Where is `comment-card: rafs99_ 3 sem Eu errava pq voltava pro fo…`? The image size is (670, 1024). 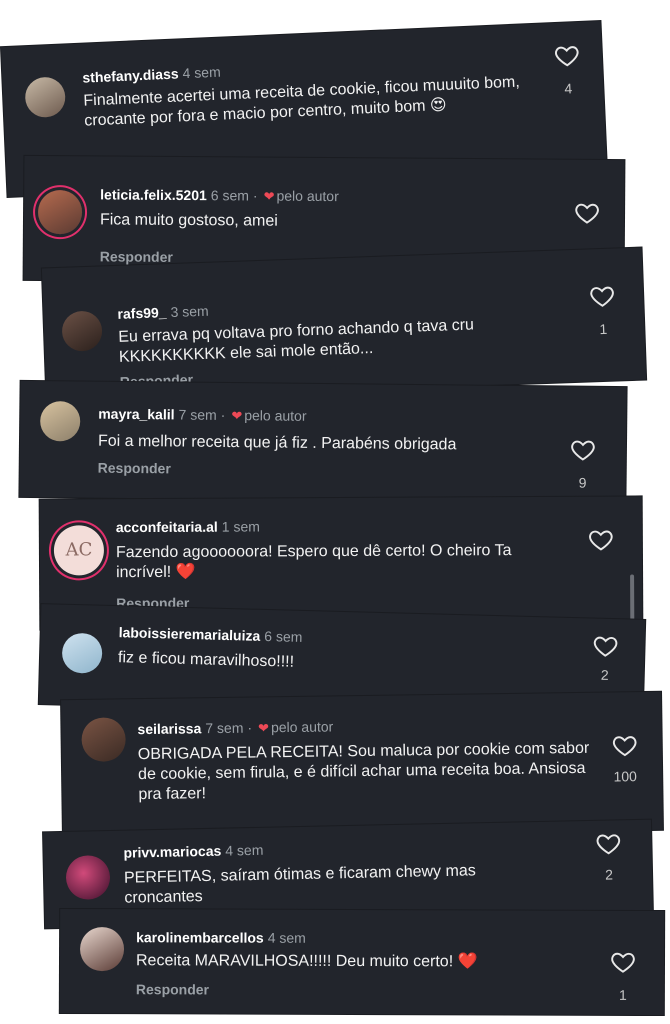
comment-card: rafs99_ 3 sem Eu errava pq voltava pro fo… is located at coordinates (344, 324).